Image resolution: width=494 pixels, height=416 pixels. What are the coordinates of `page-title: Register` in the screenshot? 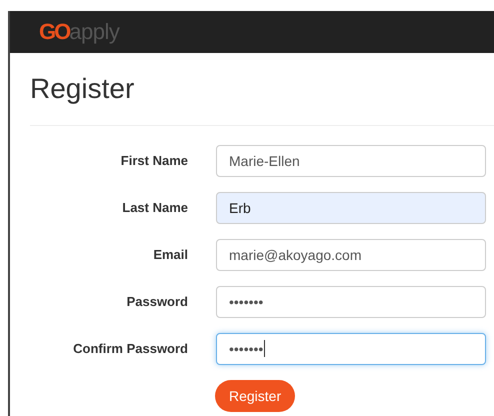 It's located at (83, 89).